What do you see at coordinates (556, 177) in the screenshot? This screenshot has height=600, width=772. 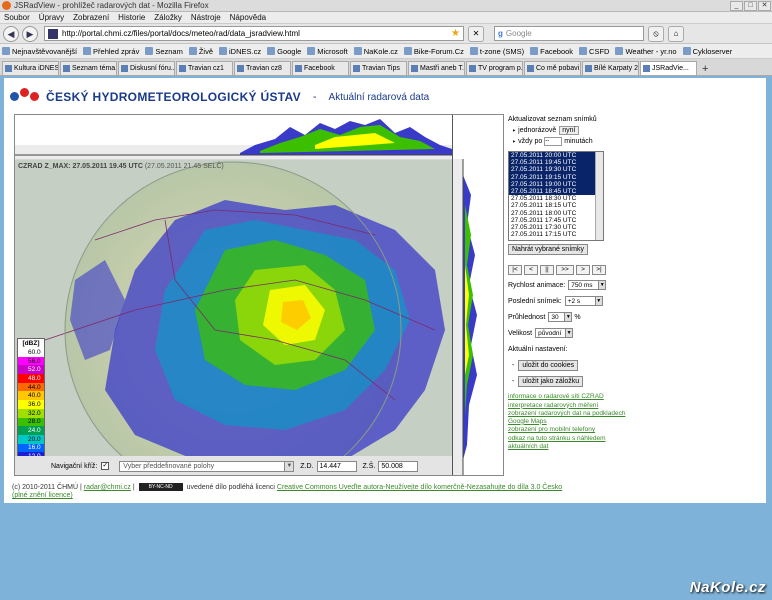 I see `time-list-item: 27.05.2011 19:15 UTC` at bounding box center [556, 177].